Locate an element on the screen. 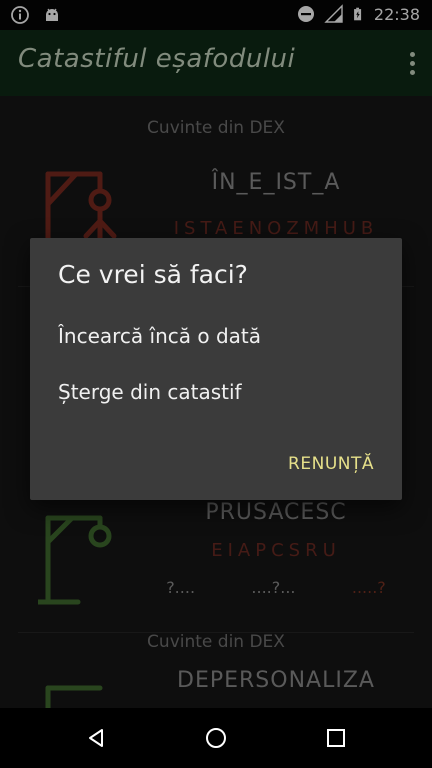  dialog-title: Ce vrei să faci? is located at coordinates (153, 274).